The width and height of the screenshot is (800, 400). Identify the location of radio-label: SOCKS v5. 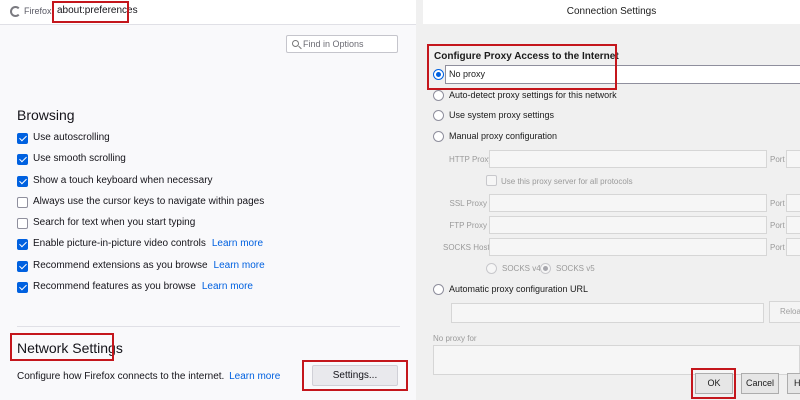
(575, 268).